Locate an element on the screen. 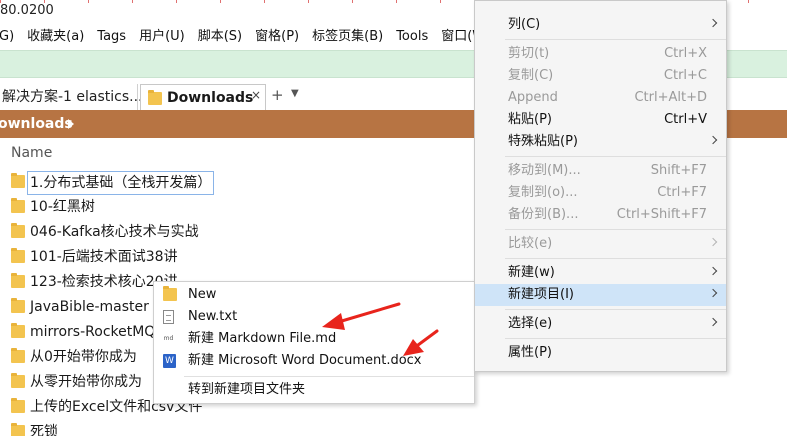 This screenshot has height=436, width=787. breadcrumb-item-downloads: ownloads is located at coordinates (36, 124).